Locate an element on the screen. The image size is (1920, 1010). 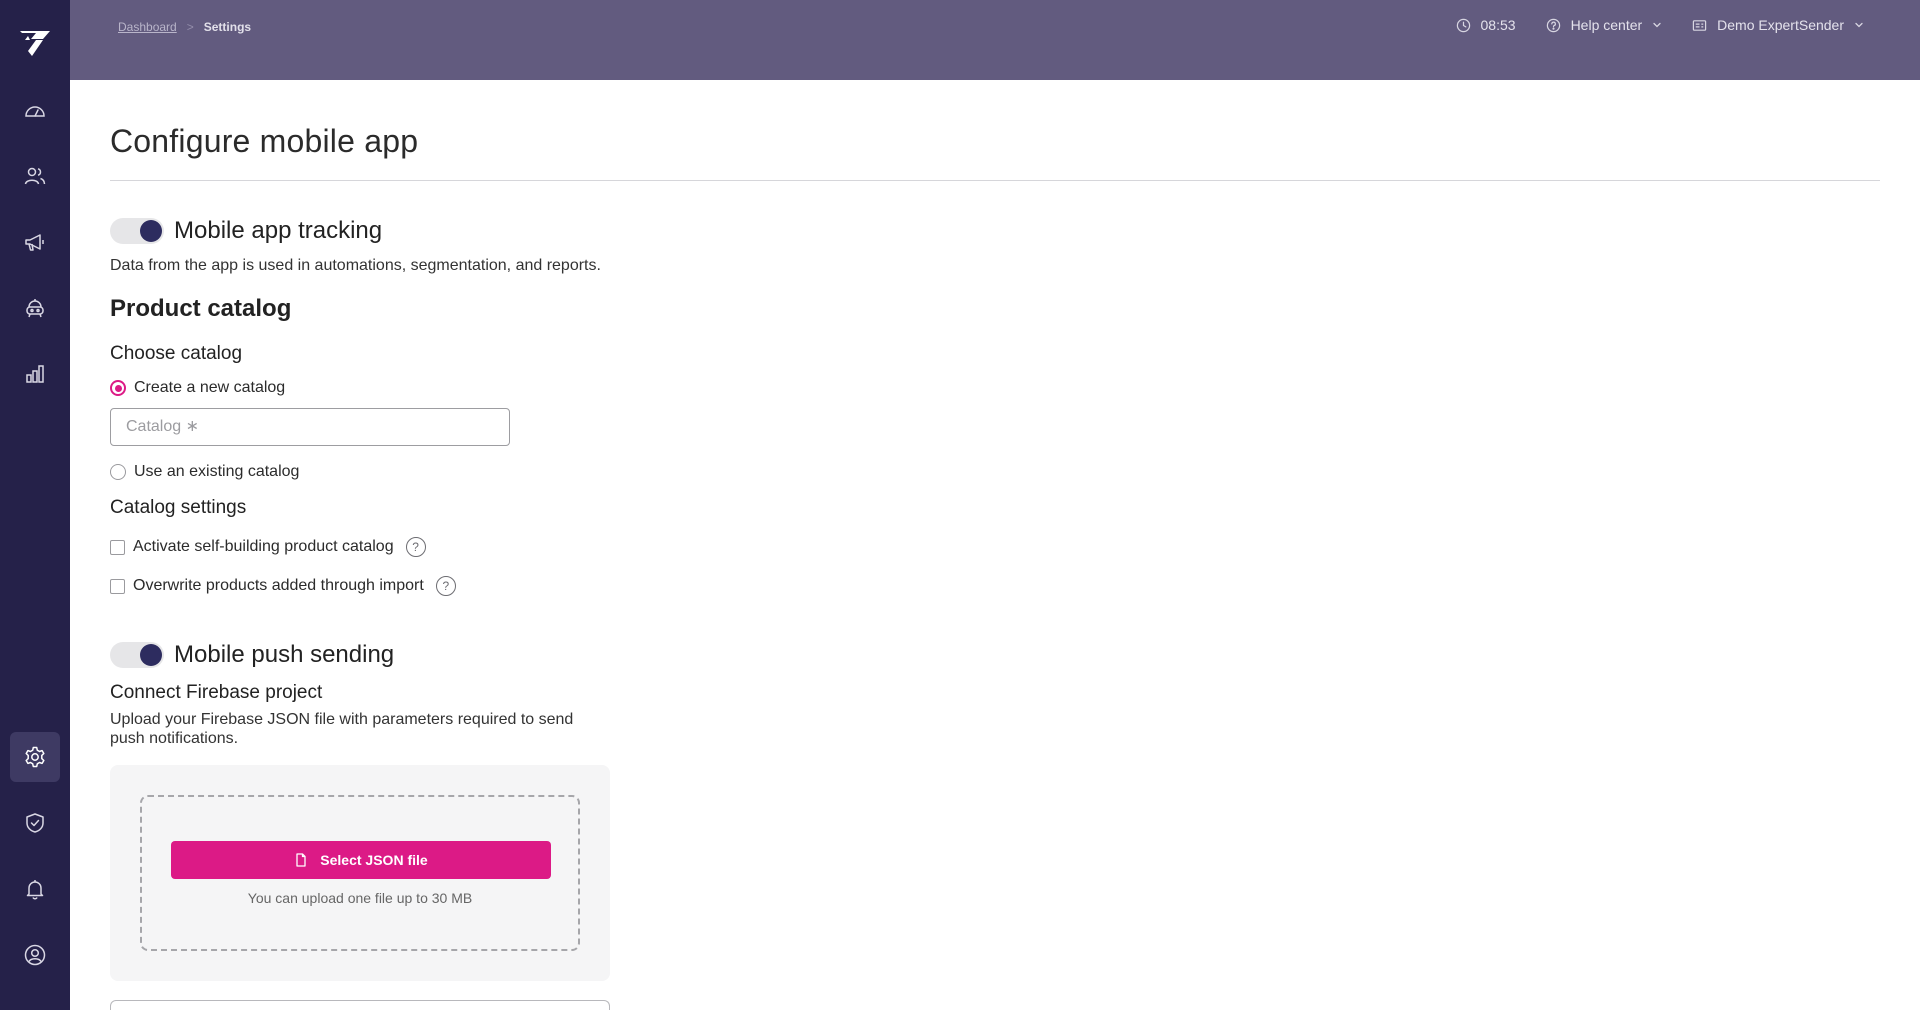
page-title: Configure mobile app is located at coordinates (264, 141).